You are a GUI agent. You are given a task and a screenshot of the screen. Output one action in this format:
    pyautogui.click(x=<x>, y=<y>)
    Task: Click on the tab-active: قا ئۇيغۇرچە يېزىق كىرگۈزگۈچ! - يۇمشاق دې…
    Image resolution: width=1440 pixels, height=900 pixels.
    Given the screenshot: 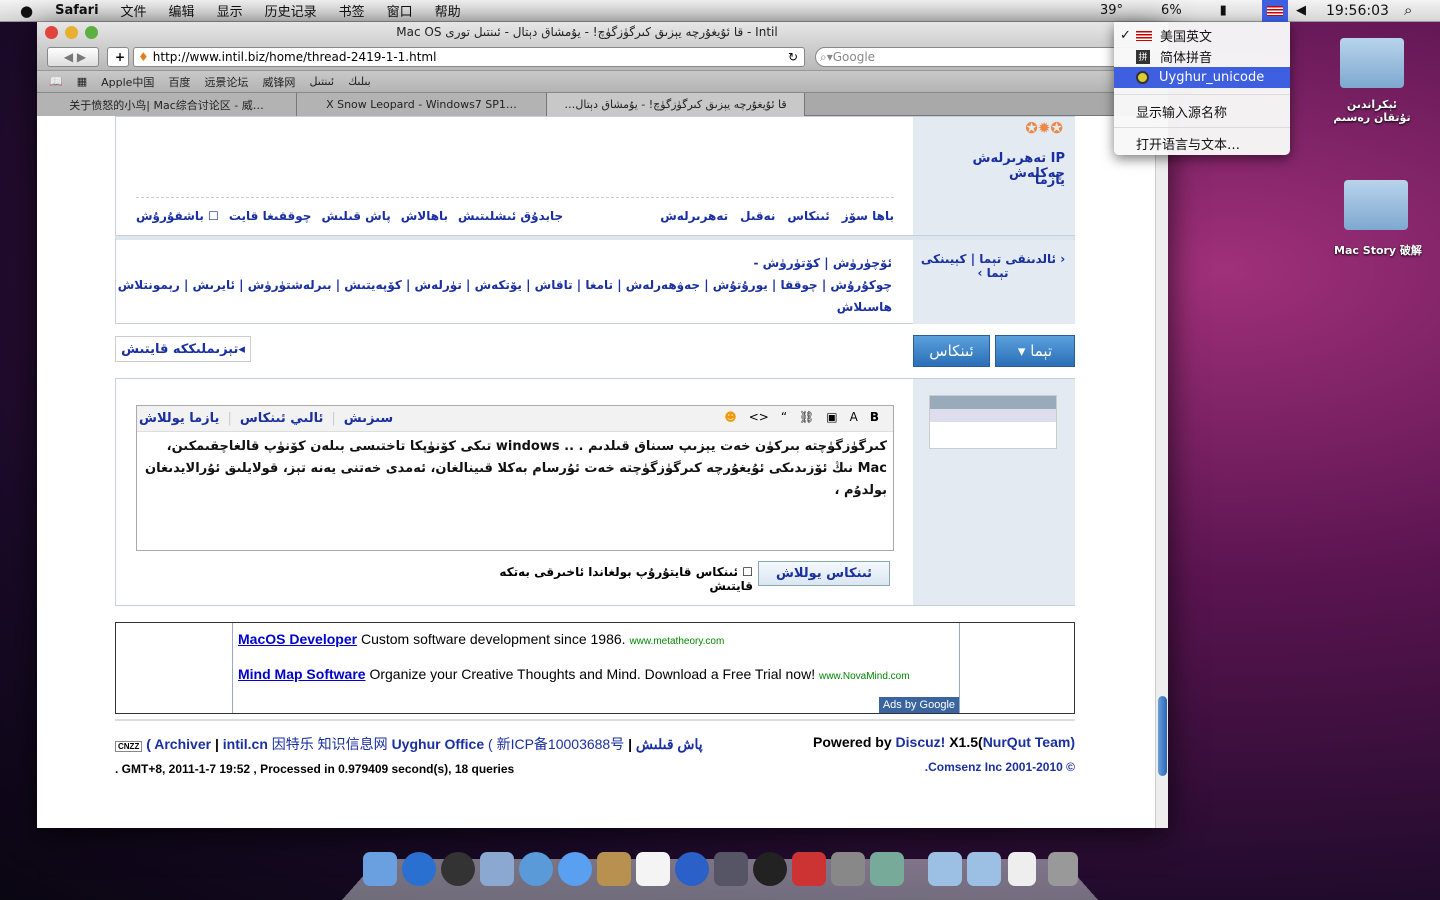 What is the action you would take?
    pyautogui.click(x=676, y=104)
    